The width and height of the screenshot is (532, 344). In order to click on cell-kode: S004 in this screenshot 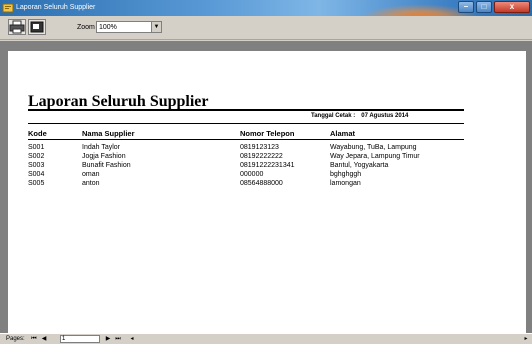, I will do `click(36, 174)`.